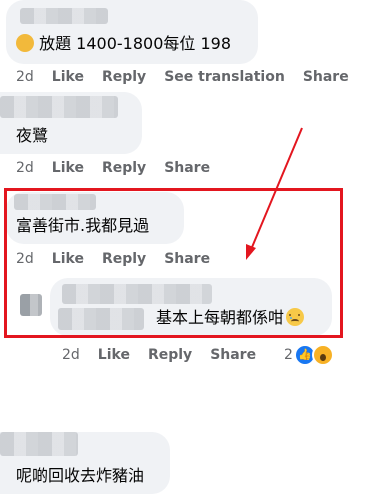 The width and height of the screenshot is (388, 497). I want to click on comment-bubble: 放題 1400-1800每位 198, so click(132, 32).